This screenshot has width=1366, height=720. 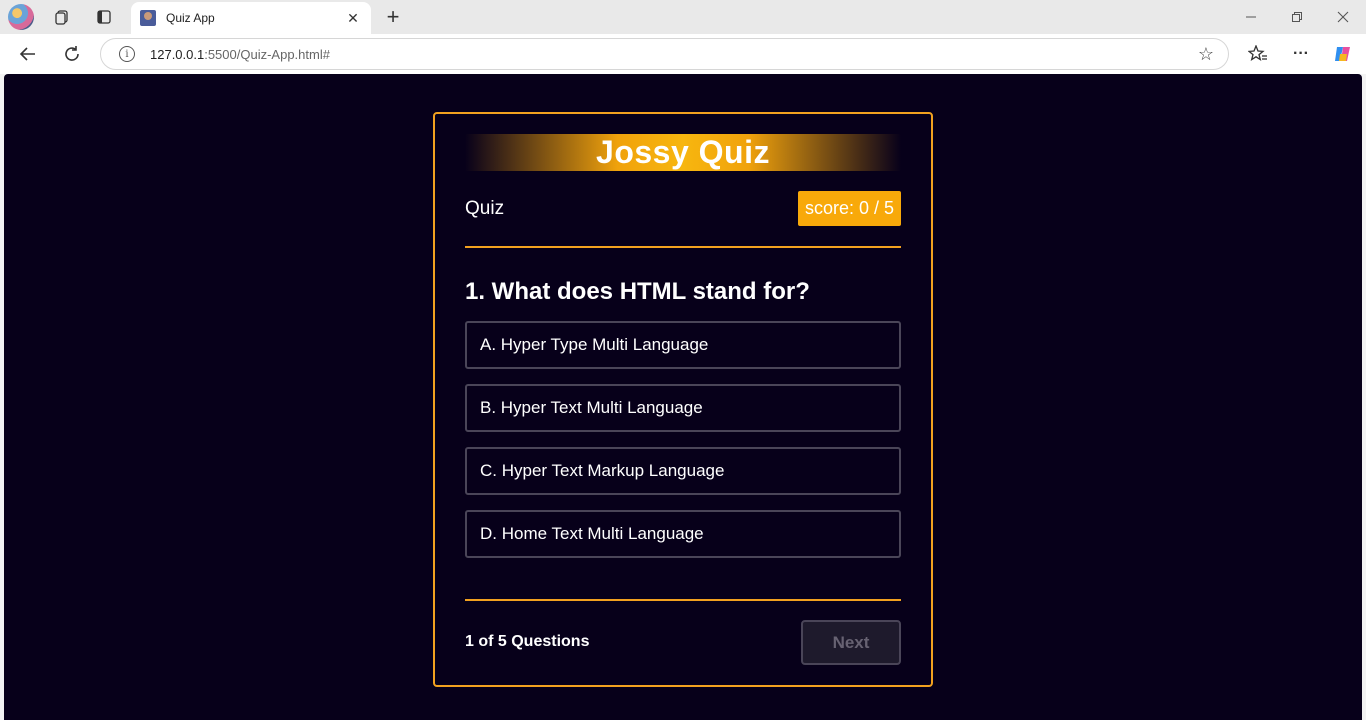 I want to click on answer-option-c: C. Hyper Text Markup Language, so click(x=683, y=471).